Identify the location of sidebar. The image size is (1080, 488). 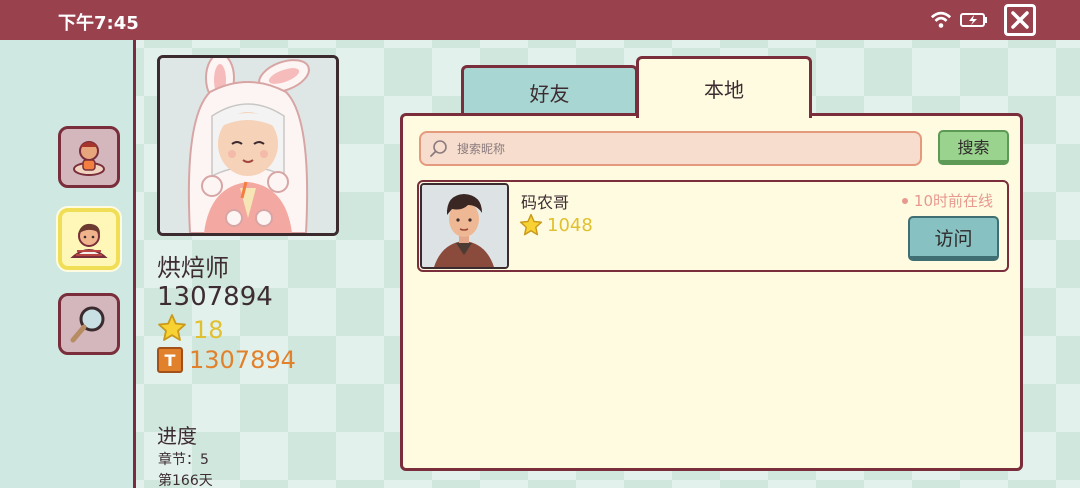
(68, 264).